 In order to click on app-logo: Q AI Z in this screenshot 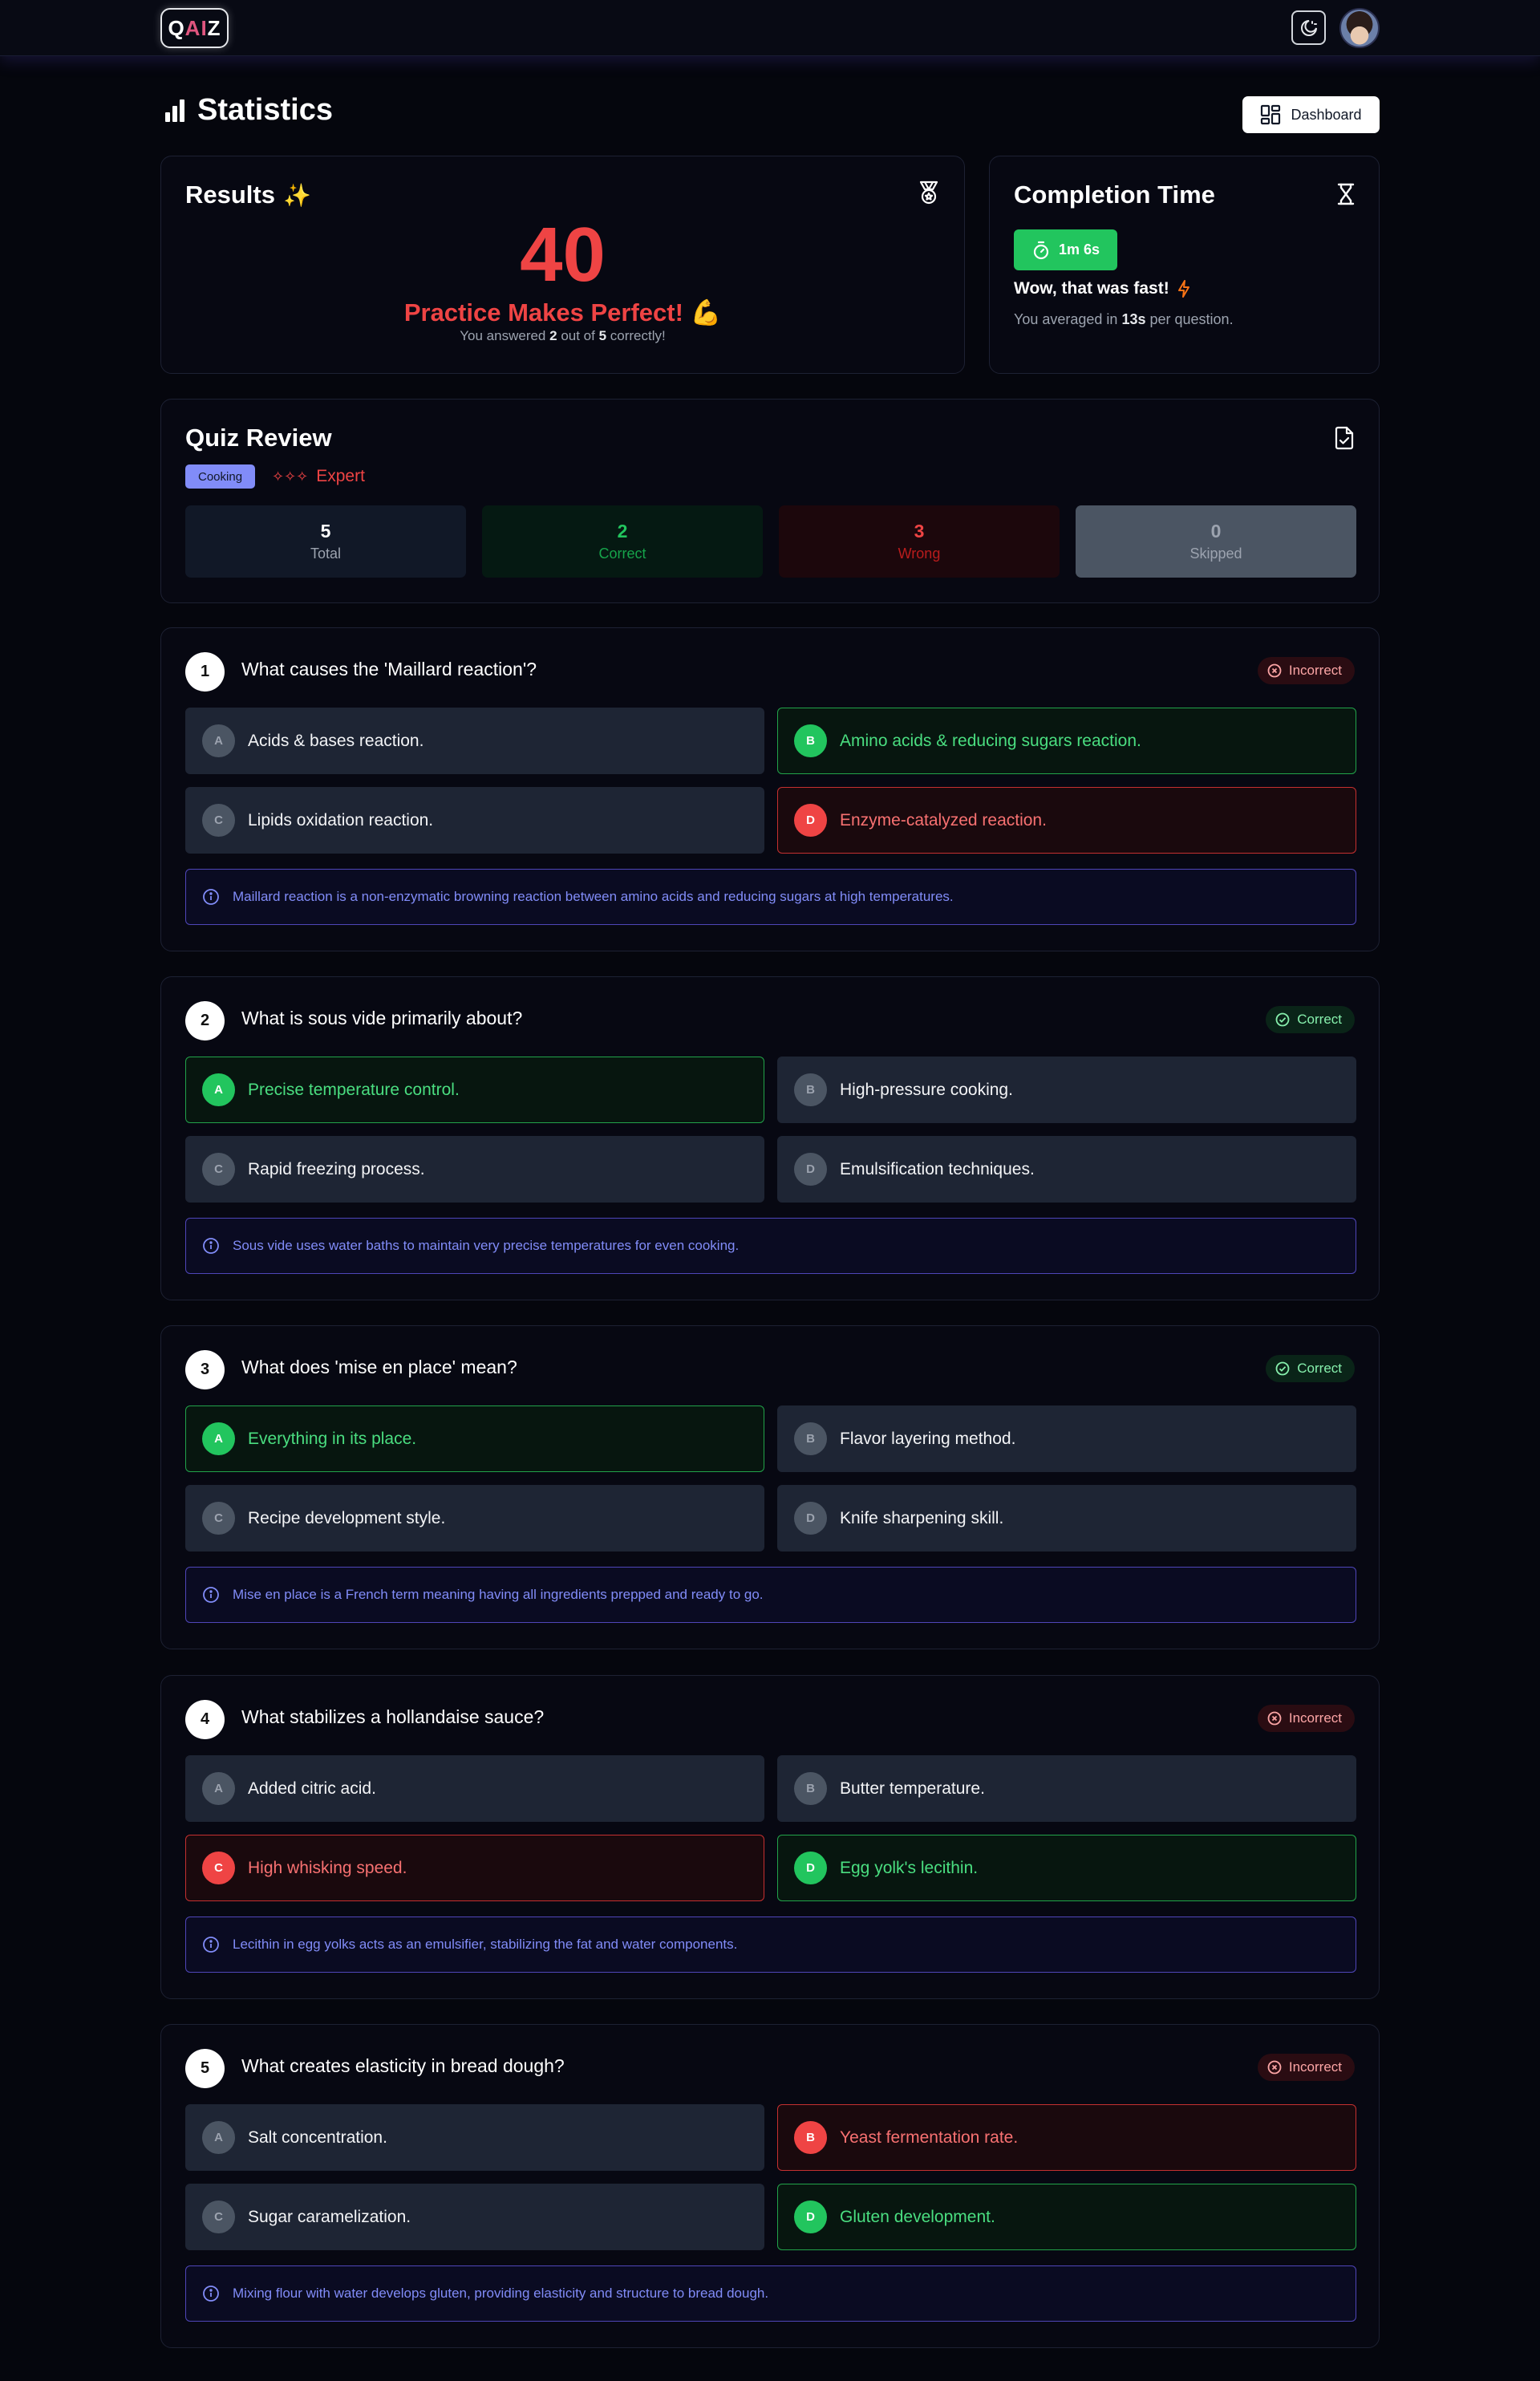, I will do `click(194, 28)`.